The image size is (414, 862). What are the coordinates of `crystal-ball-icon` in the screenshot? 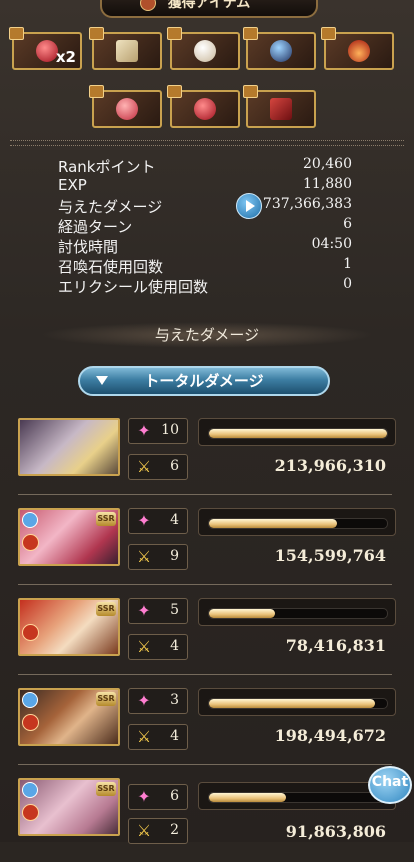 It's located at (205, 51).